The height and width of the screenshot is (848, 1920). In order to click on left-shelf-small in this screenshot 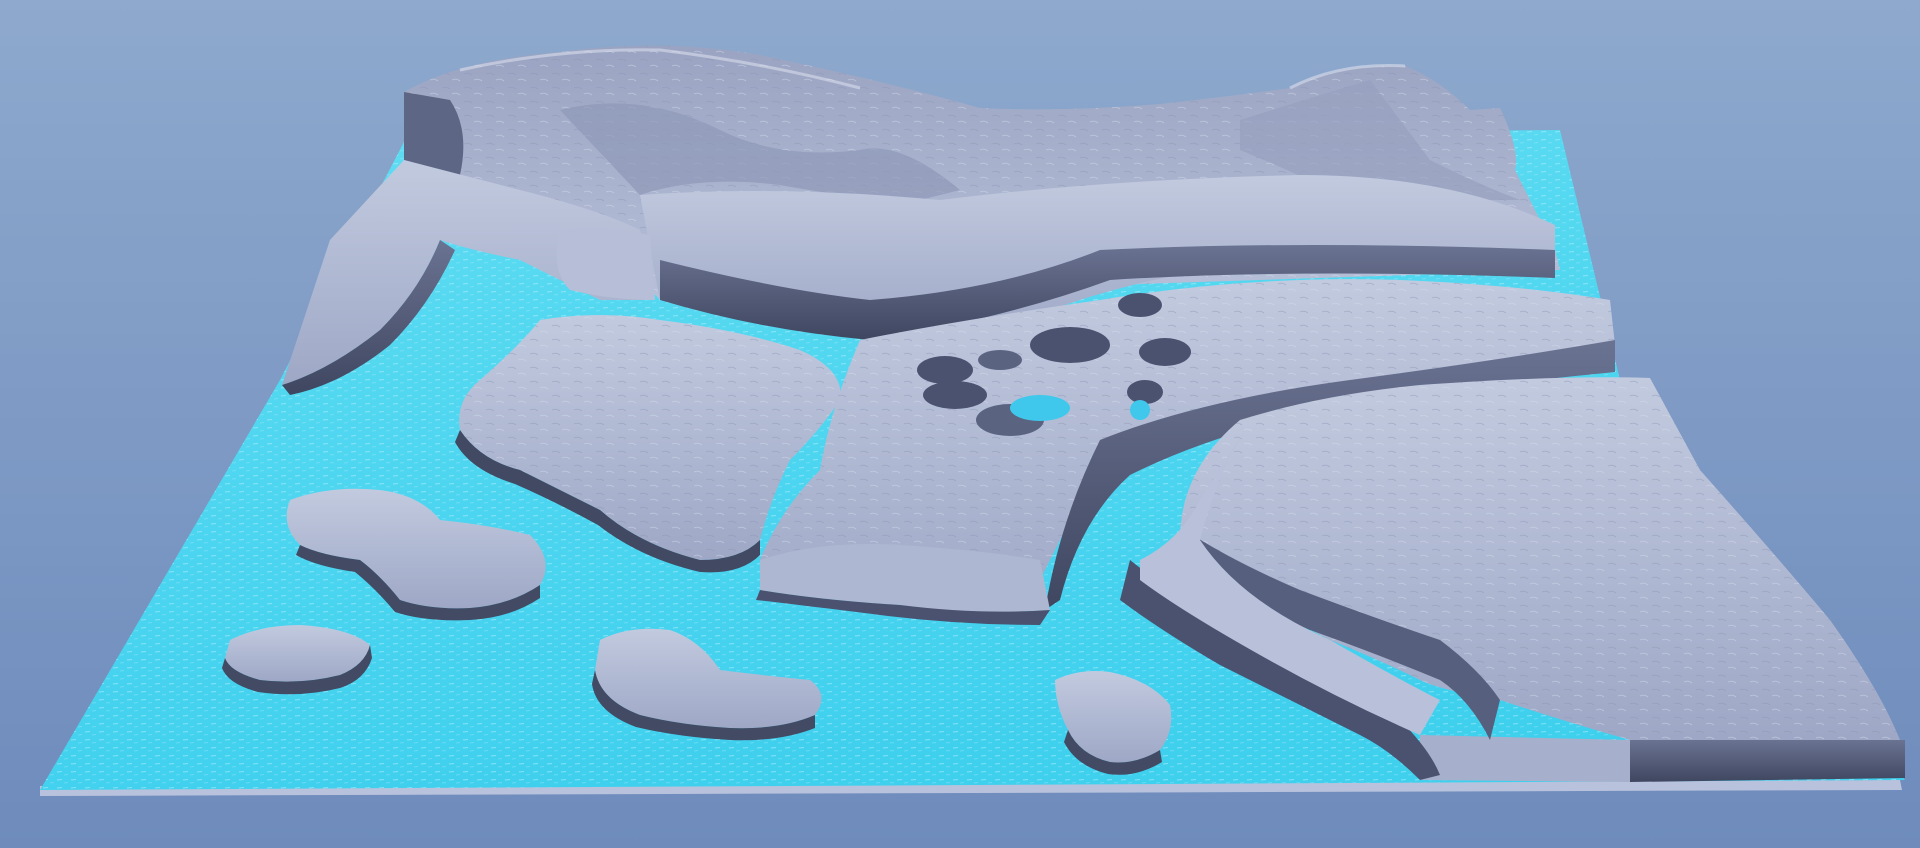, I will do `click(605, 264)`.